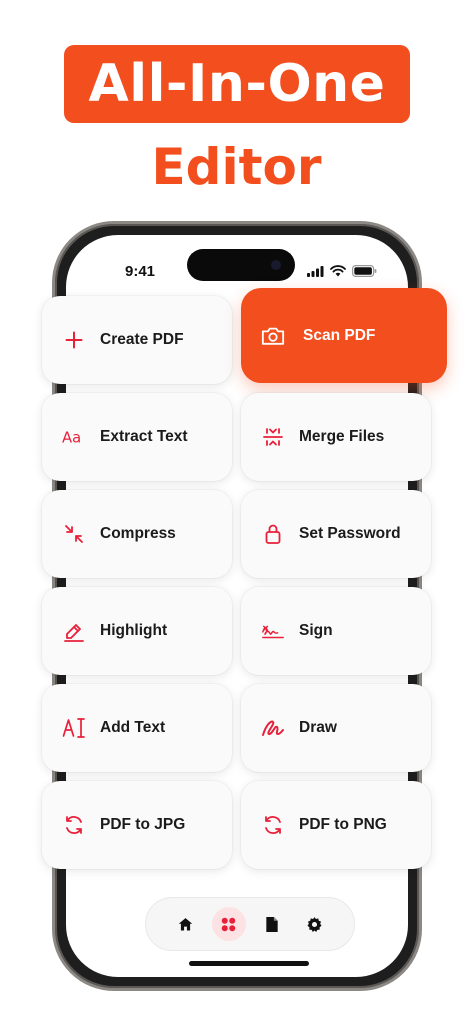  I want to click on tab-documents, so click(272, 924).